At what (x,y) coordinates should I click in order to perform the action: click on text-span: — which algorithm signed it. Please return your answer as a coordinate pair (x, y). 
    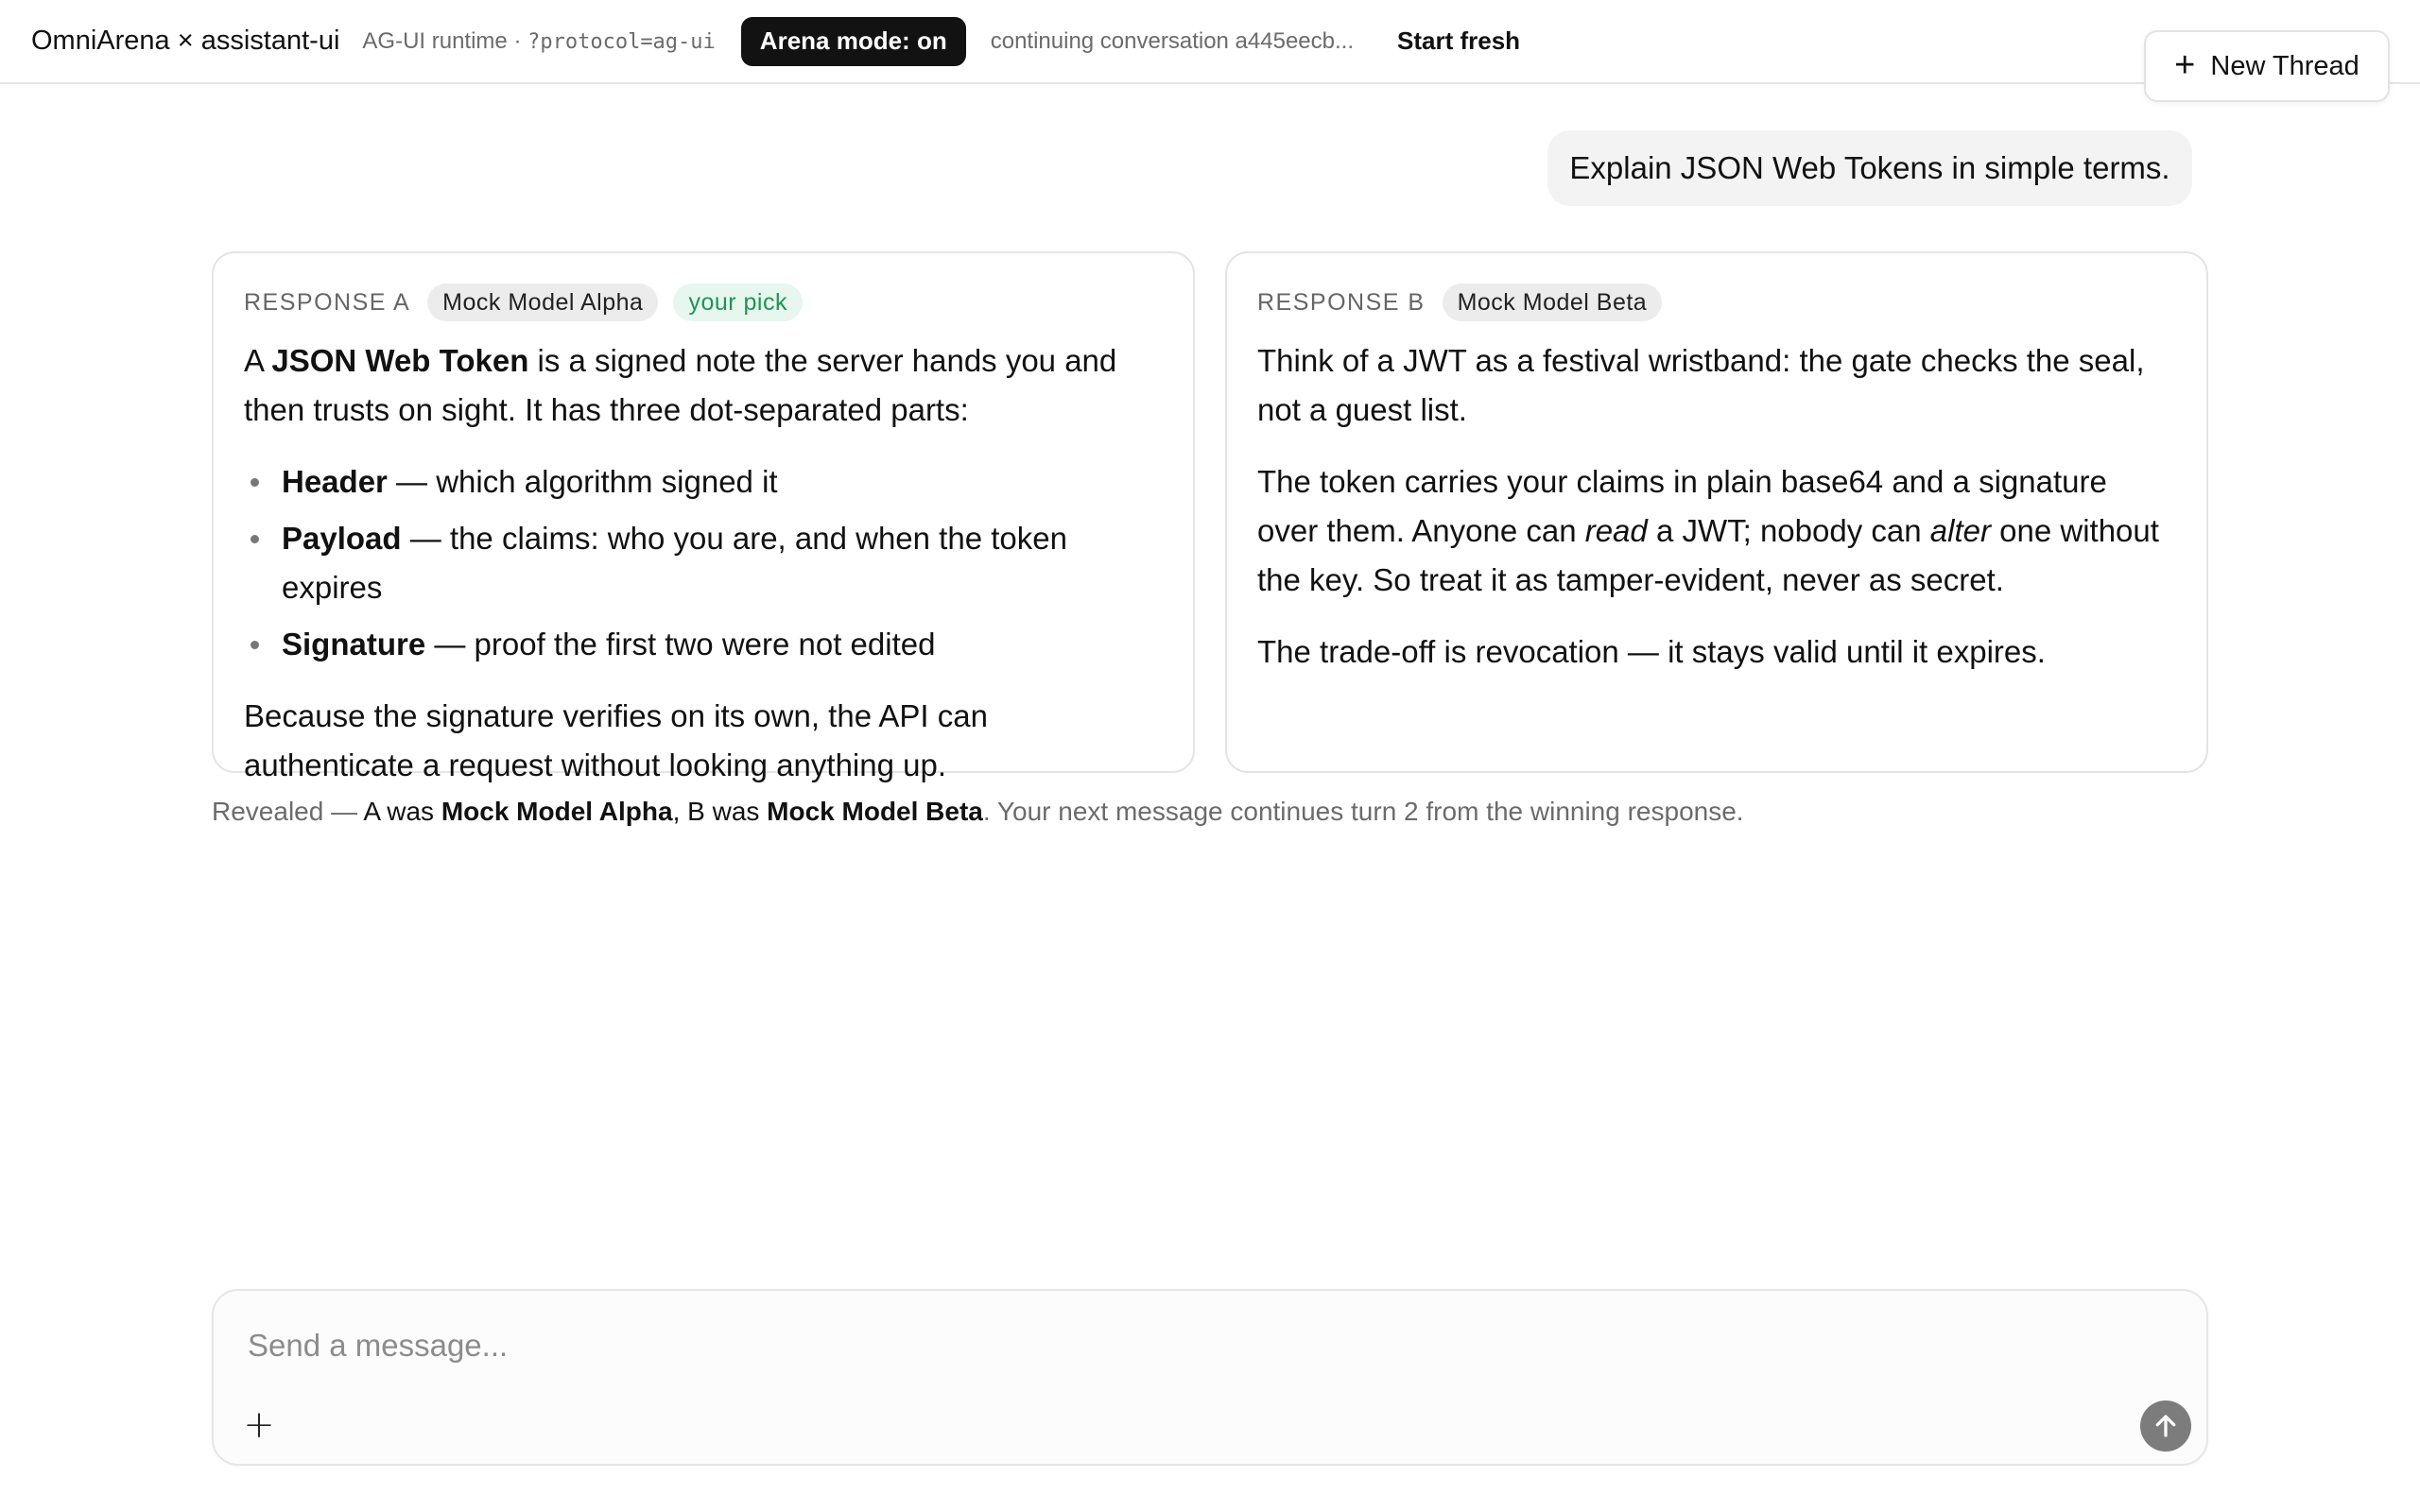
    Looking at the image, I should click on (582, 481).